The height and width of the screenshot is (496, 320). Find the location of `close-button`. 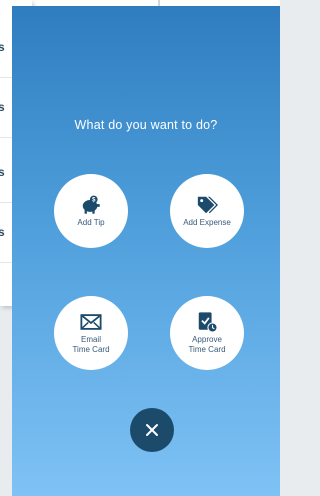

close-button is located at coordinates (152, 430).